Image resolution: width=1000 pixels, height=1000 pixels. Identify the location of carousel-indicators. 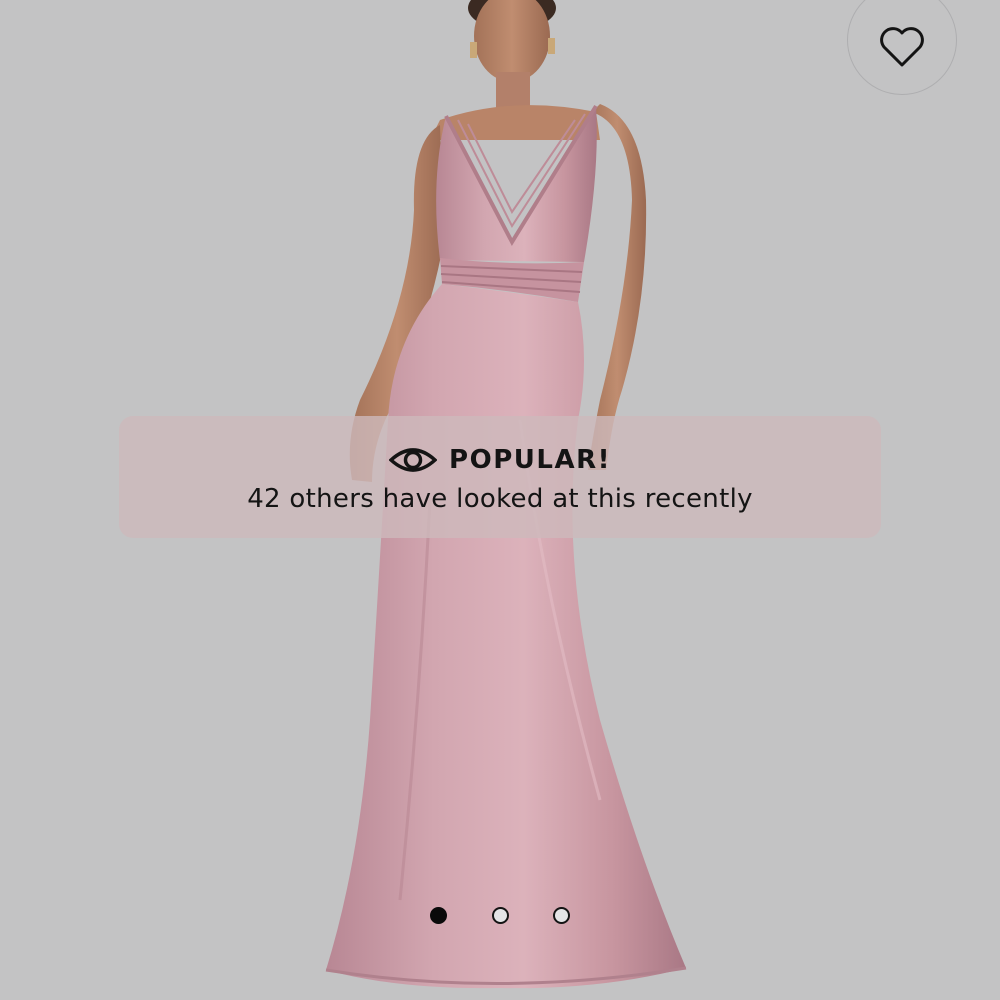
(500, 918).